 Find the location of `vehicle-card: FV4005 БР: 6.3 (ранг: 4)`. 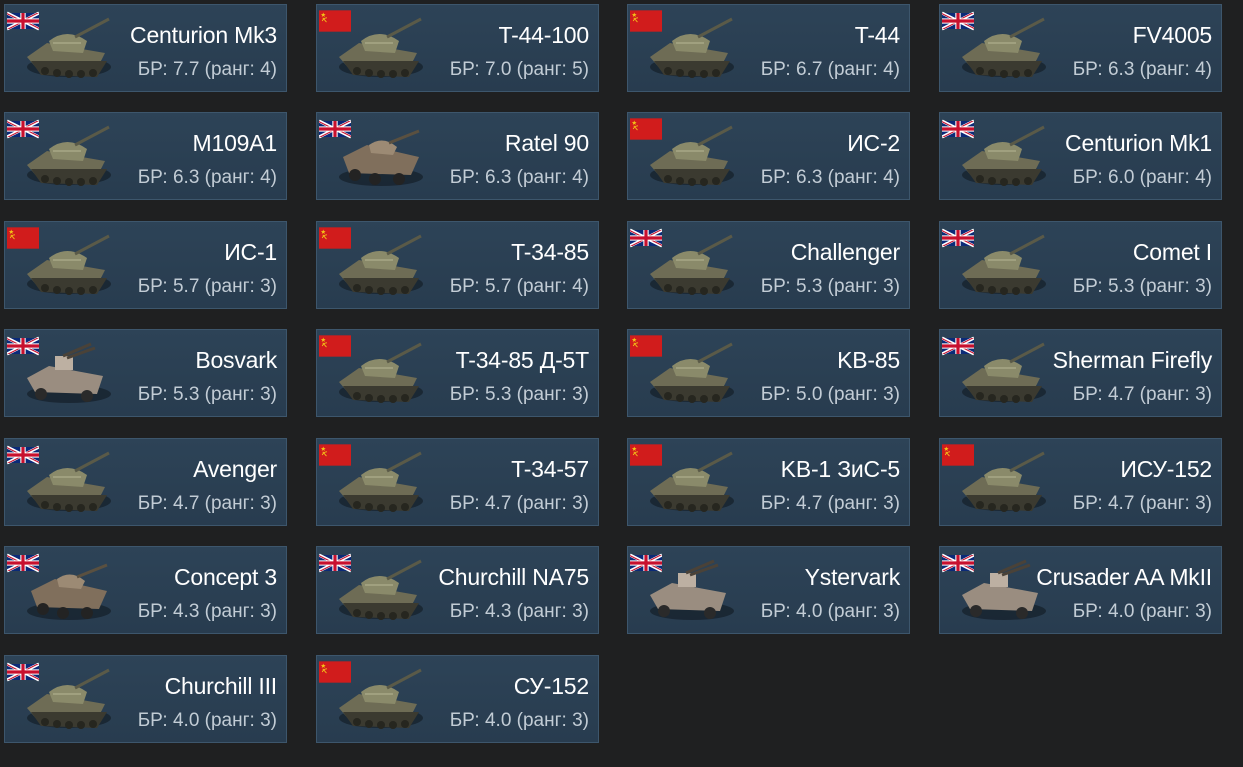

vehicle-card: FV4005 БР: 6.3 (ранг: 4) is located at coordinates (1080, 48).